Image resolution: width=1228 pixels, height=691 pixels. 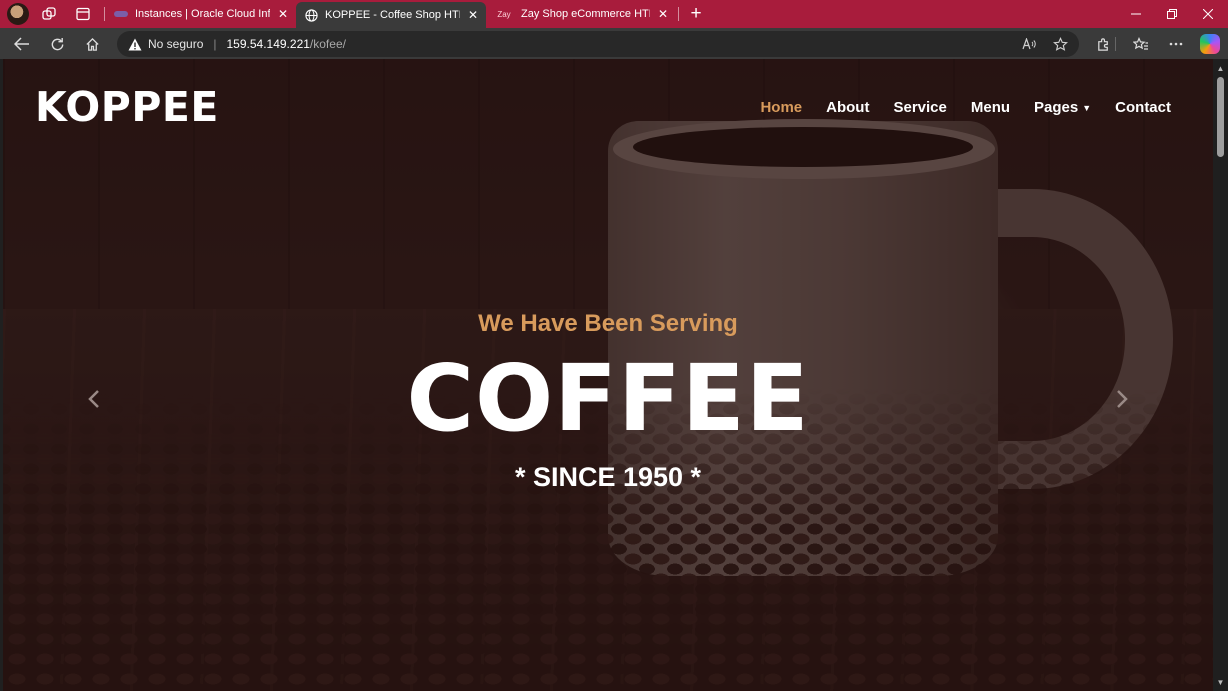 What do you see at coordinates (696, 14) in the screenshot?
I see `new-tab-button: +` at bounding box center [696, 14].